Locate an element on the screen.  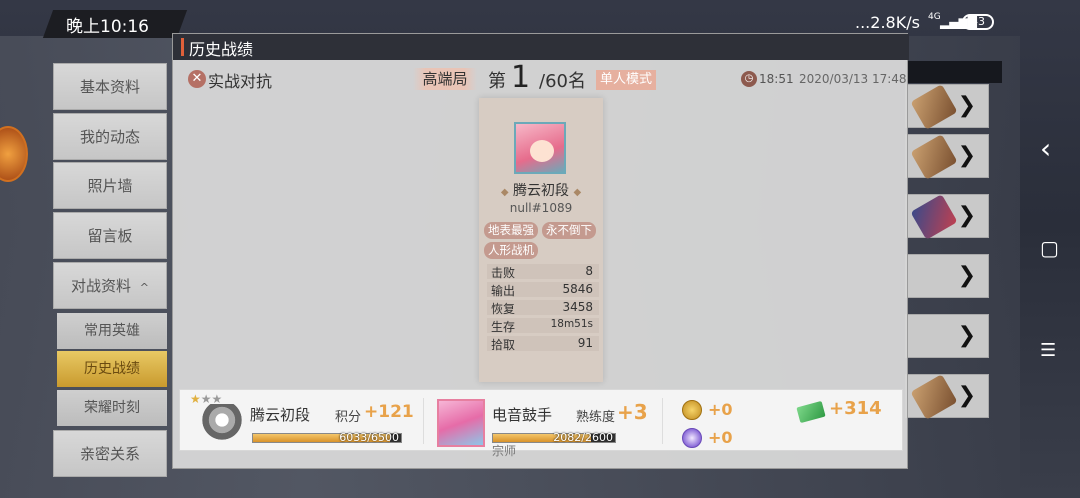
sidebar-item-photos: 照片墙 is located at coordinates (110, 185).